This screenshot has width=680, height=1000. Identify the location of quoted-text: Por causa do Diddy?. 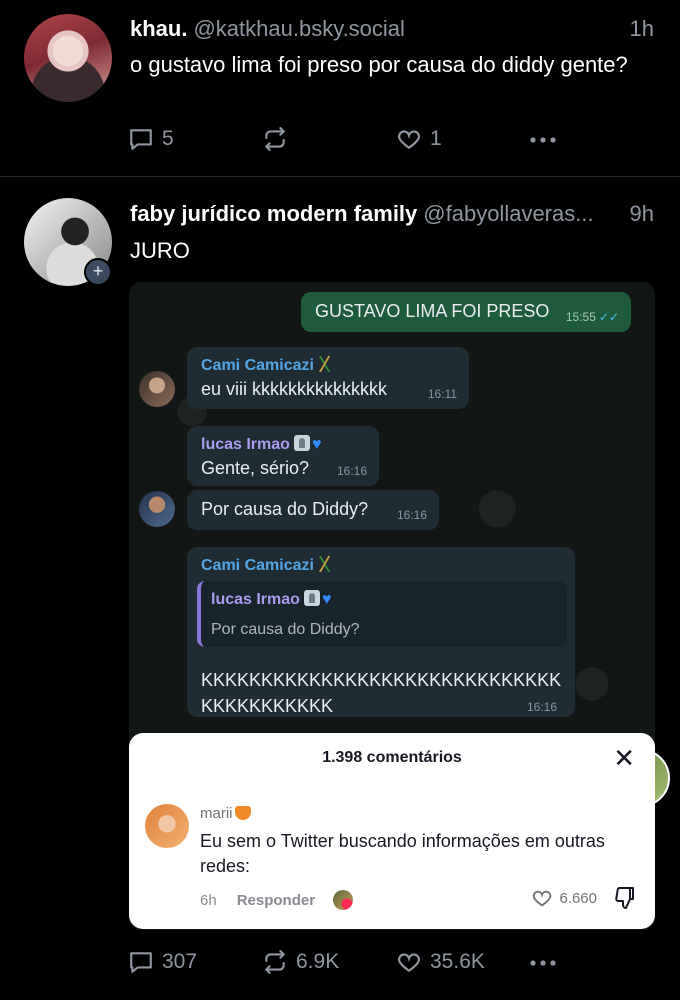
(285, 629).